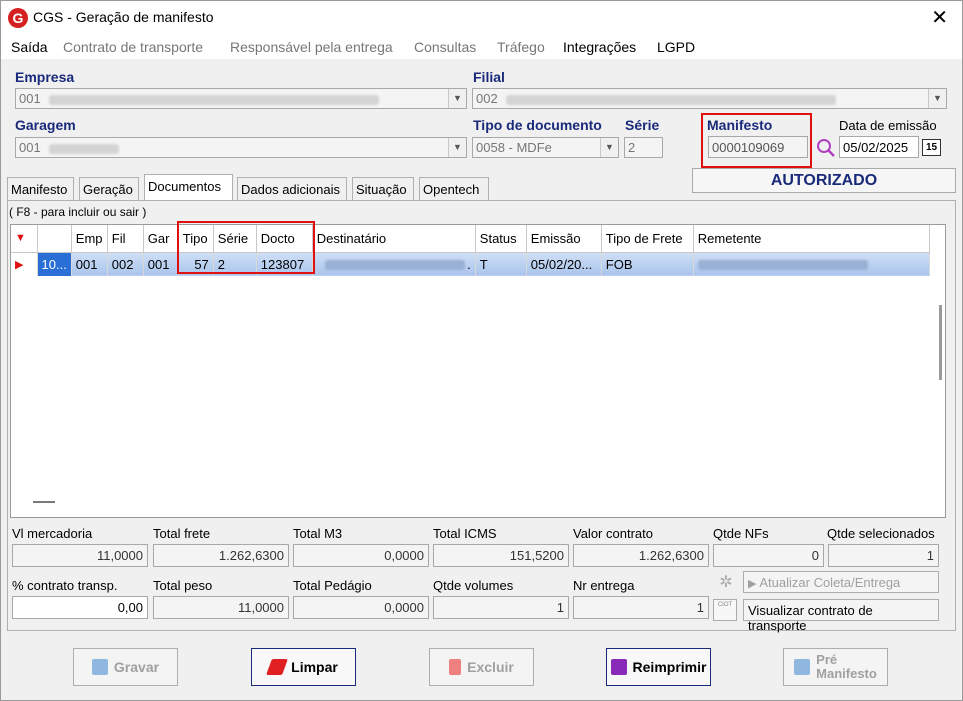 The image size is (963, 701). What do you see at coordinates (641, 607) in the screenshot?
I see `nr-entrega-field: 1` at bounding box center [641, 607].